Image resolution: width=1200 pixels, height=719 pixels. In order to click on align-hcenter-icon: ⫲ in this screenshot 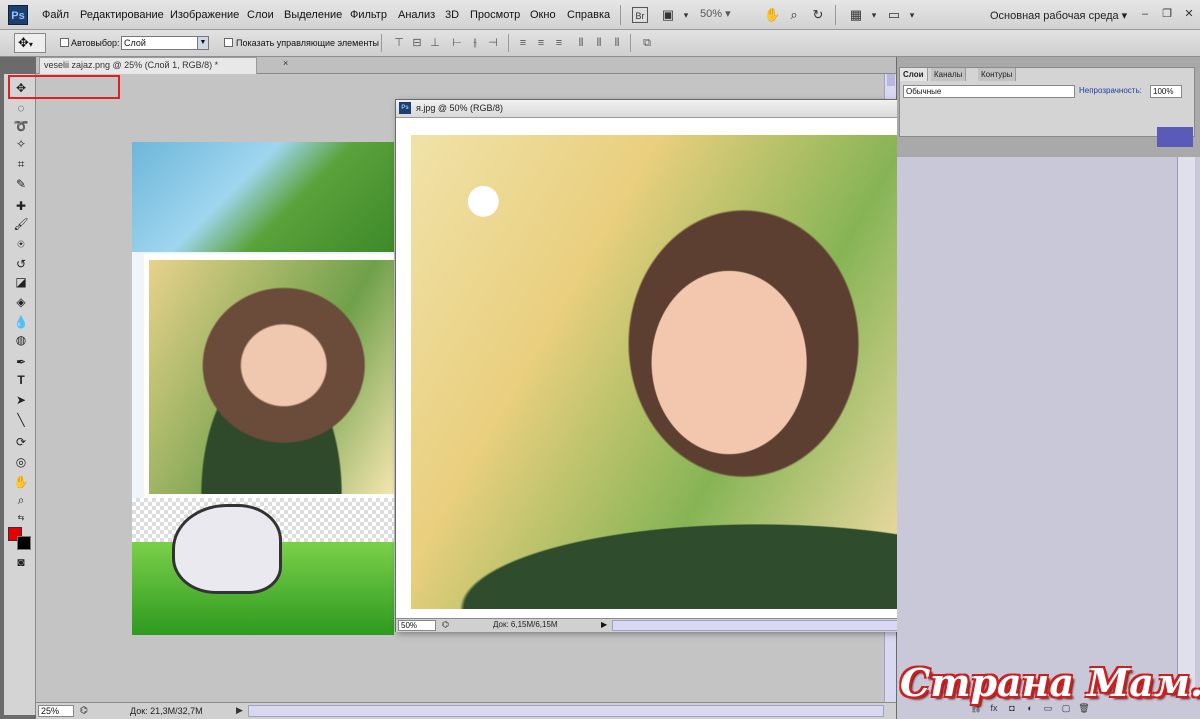, I will do `click(475, 43)`.